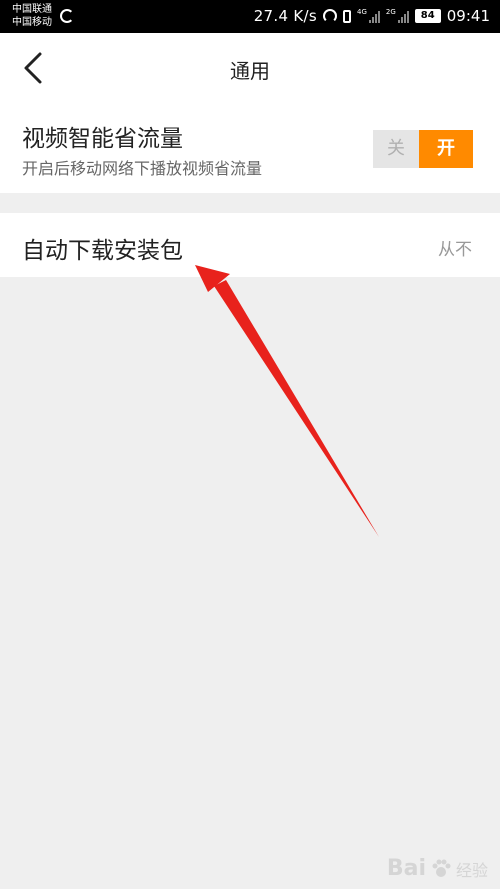 The image size is (500, 889). I want to click on smart-traffic-title: 视频智能省流量, so click(102, 139).